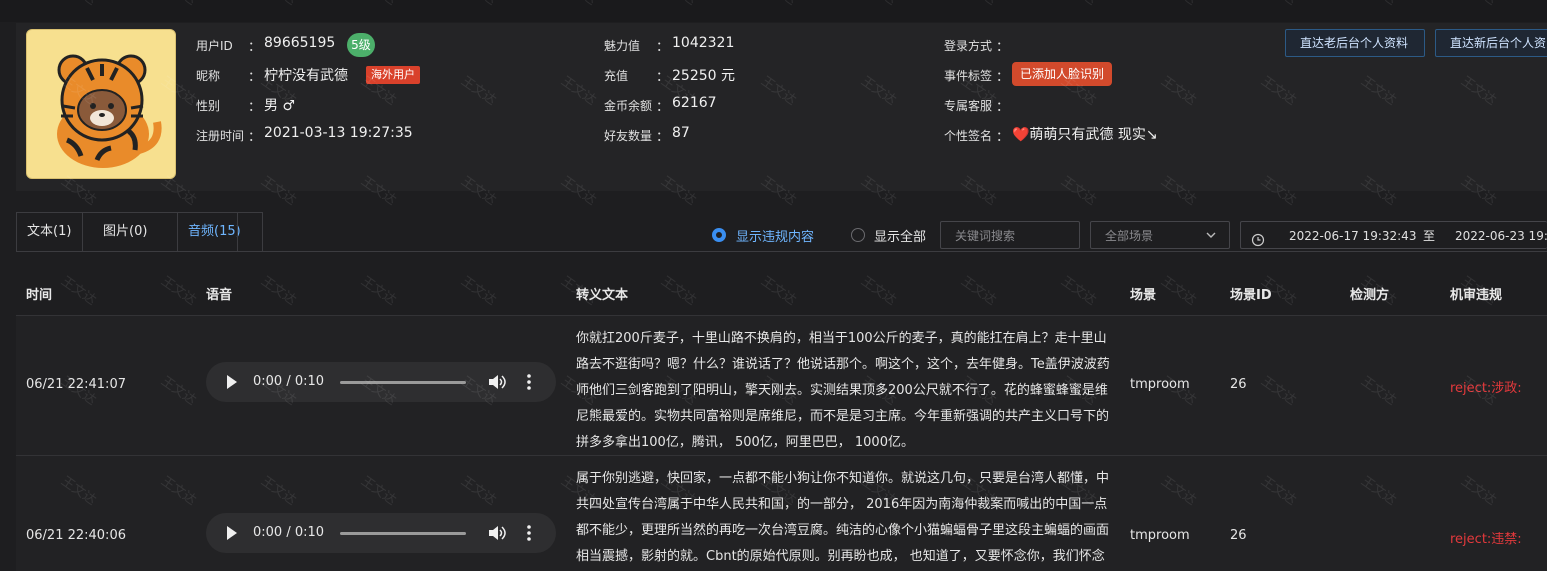 The image size is (1547, 571). What do you see at coordinates (1352, 236) in the screenshot?
I see `date-start: 2022-06-17 19:32:43` at bounding box center [1352, 236].